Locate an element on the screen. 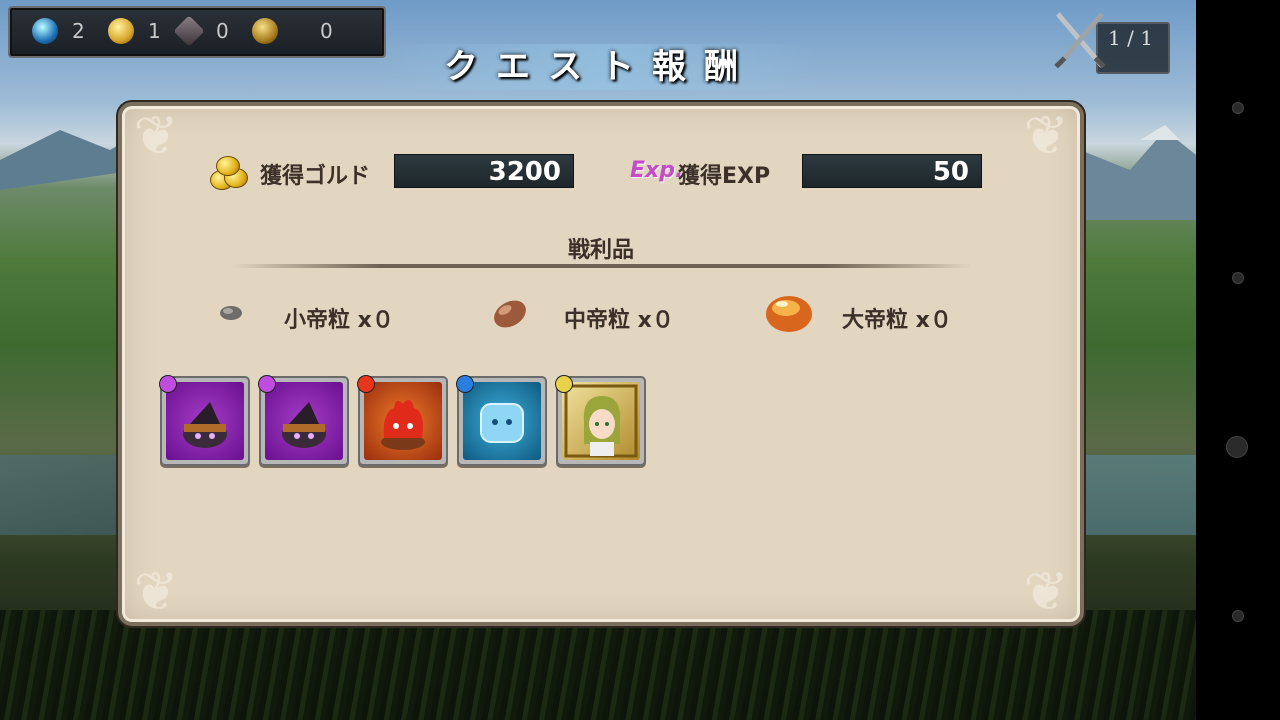  medium-grain-label: 中帝粒 x０ is located at coordinates (619, 320).